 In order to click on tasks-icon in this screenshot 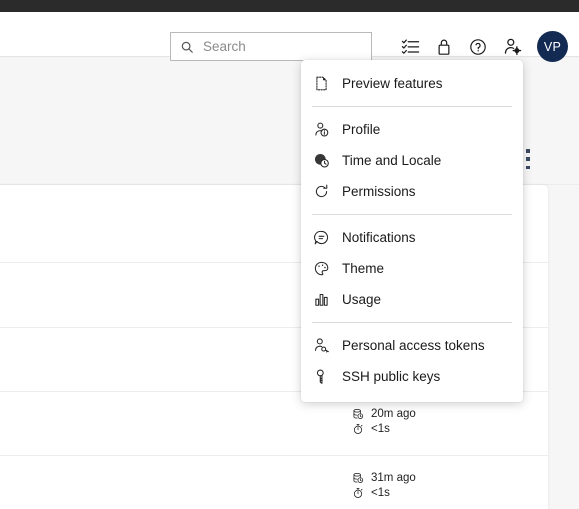, I will do `click(410, 47)`.